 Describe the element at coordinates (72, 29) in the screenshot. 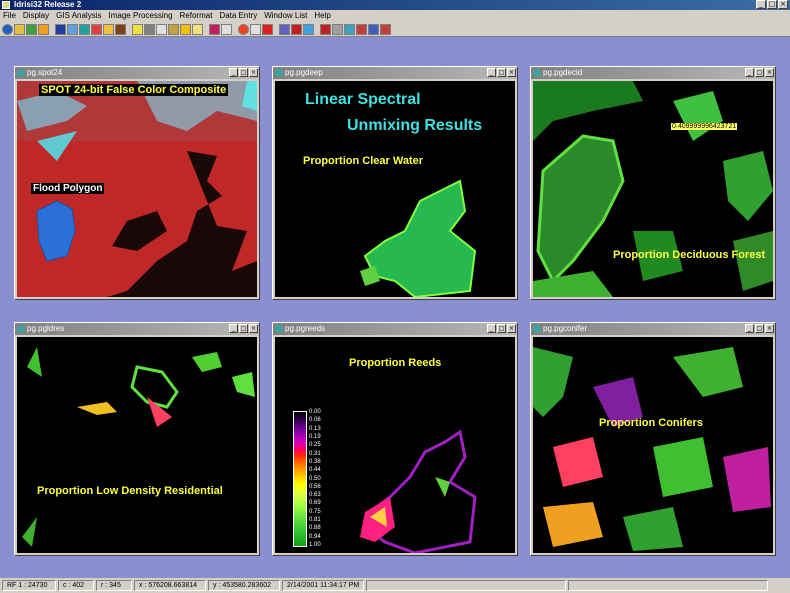

I see `palette-icon` at that location.